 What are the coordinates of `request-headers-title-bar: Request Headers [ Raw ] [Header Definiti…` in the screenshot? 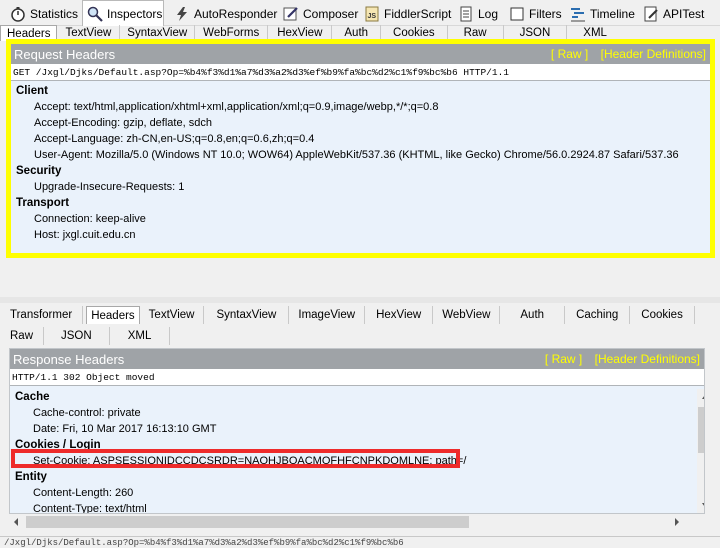 It's located at (360, 54).